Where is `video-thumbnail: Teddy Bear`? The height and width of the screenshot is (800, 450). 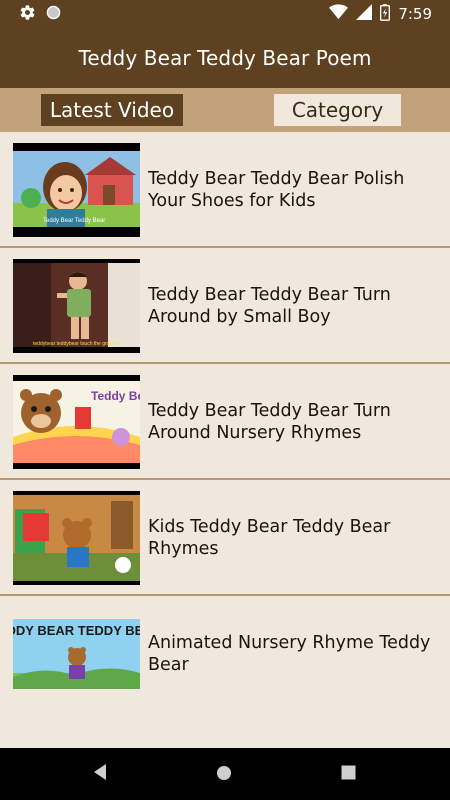
video-thumbnail: Teddy Bear is located at coordinates (76, 422).